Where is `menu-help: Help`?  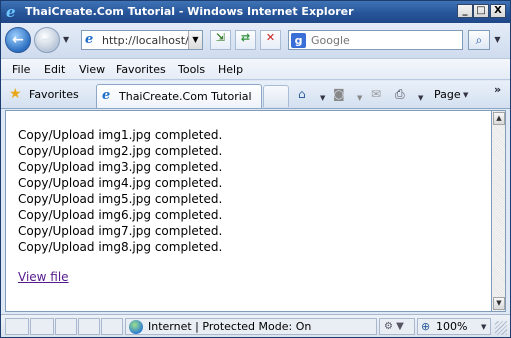
menu-help: Help is located at coordinates (230, 69).